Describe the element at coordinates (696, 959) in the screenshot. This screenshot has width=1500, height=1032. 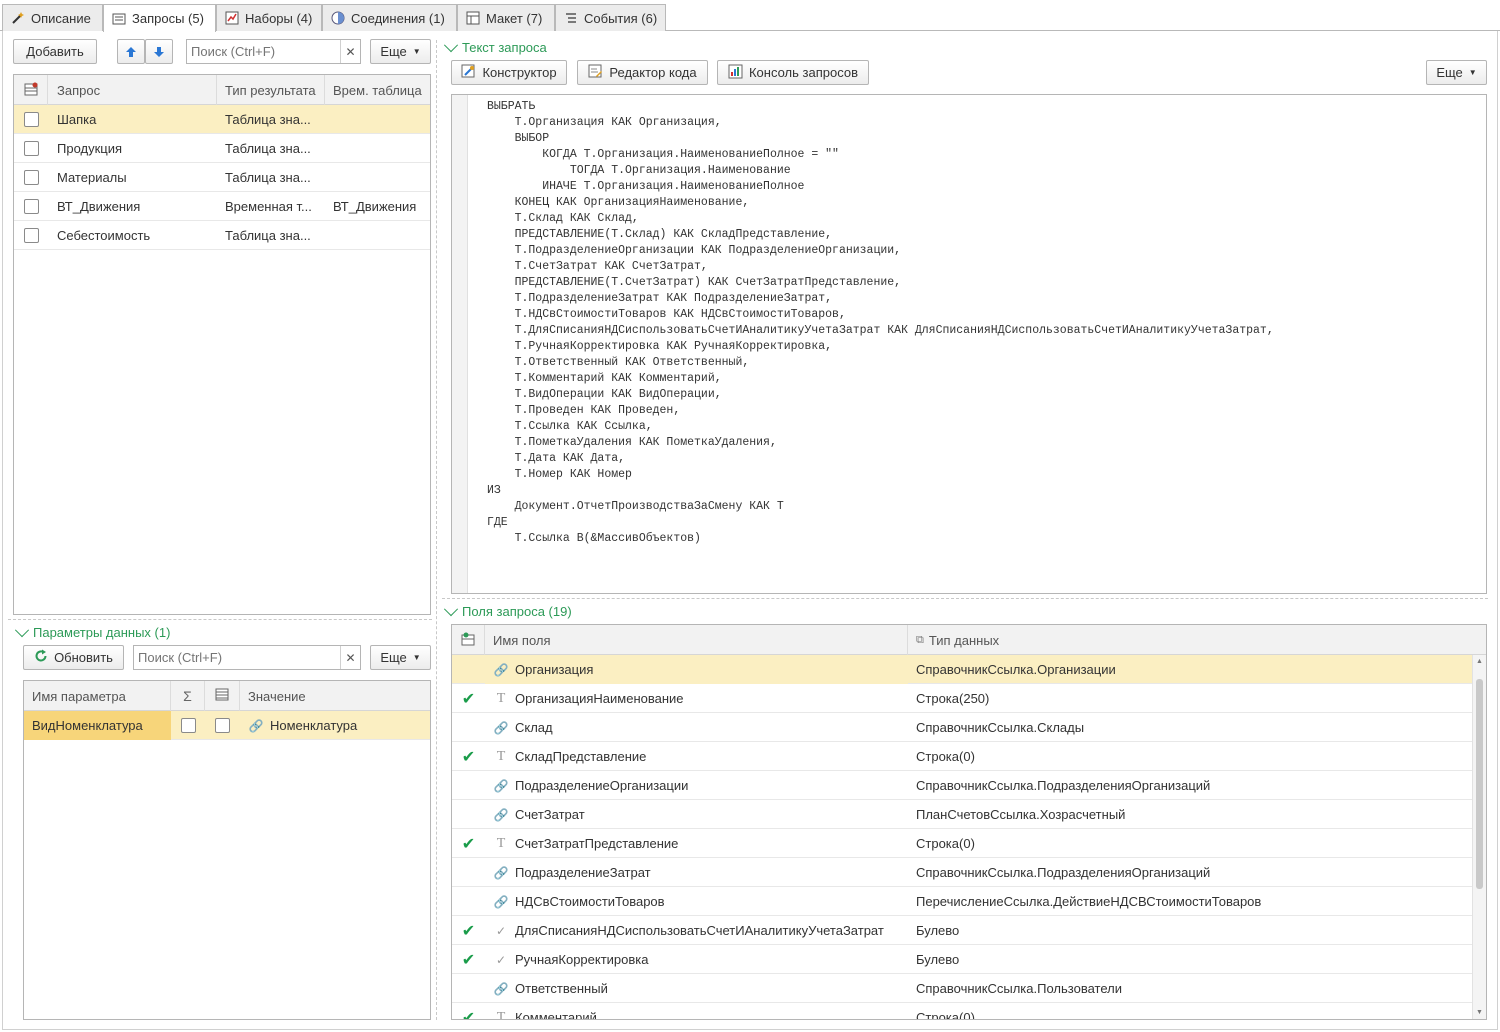
I see `field-name-cell: ✓ РучнаяКорректировка` at that location.